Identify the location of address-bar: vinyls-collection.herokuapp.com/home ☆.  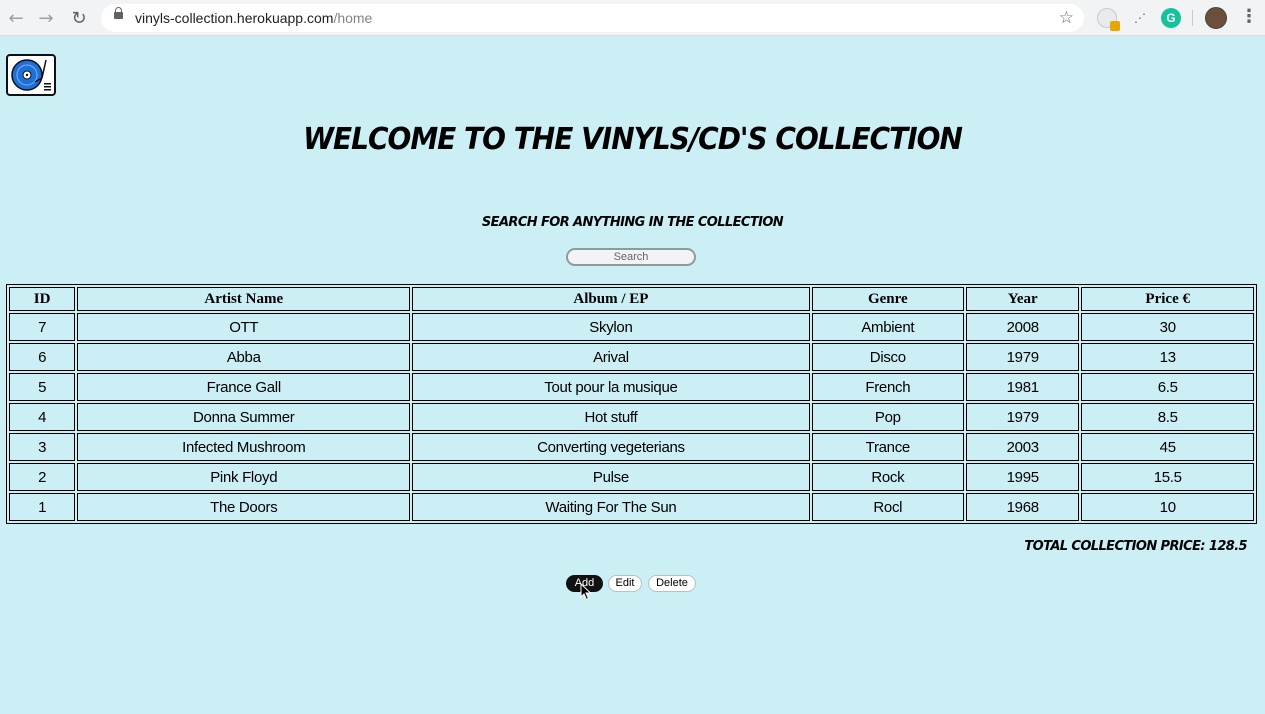
(592, 18).